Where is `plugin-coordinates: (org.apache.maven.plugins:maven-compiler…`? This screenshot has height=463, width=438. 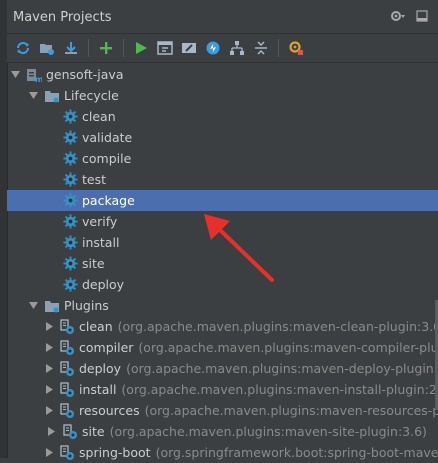 plugin-coordinates: (org.apache.maven.plugins:maven-compiler… is located at coordinates (288, 347).